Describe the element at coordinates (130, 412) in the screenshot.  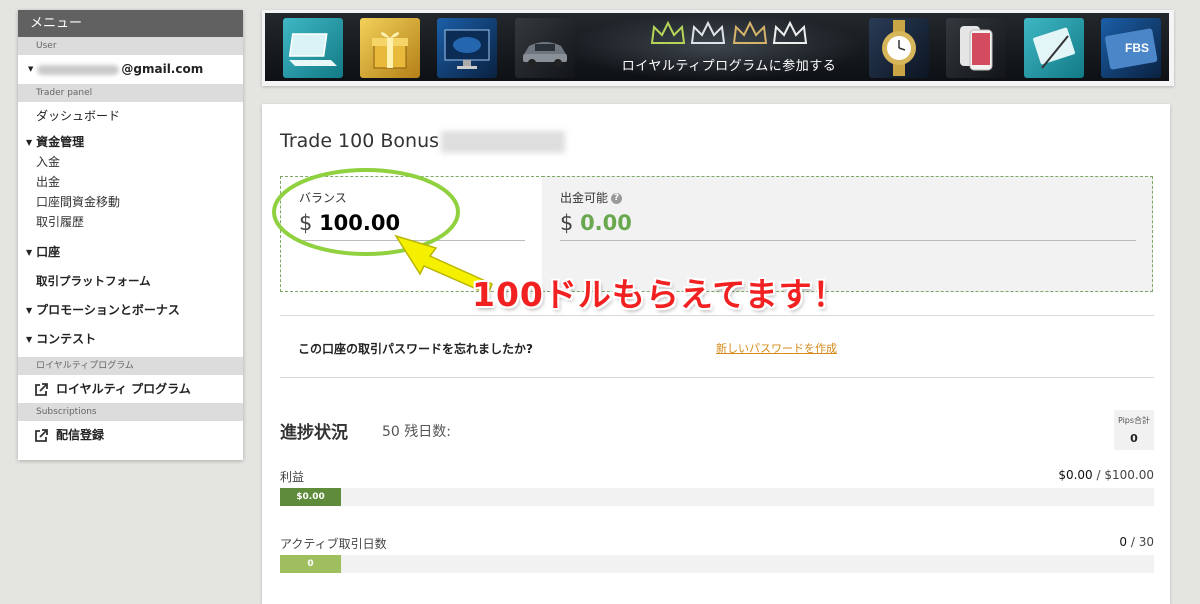
I see `section-subscriptions: Subscriptions` at that location.